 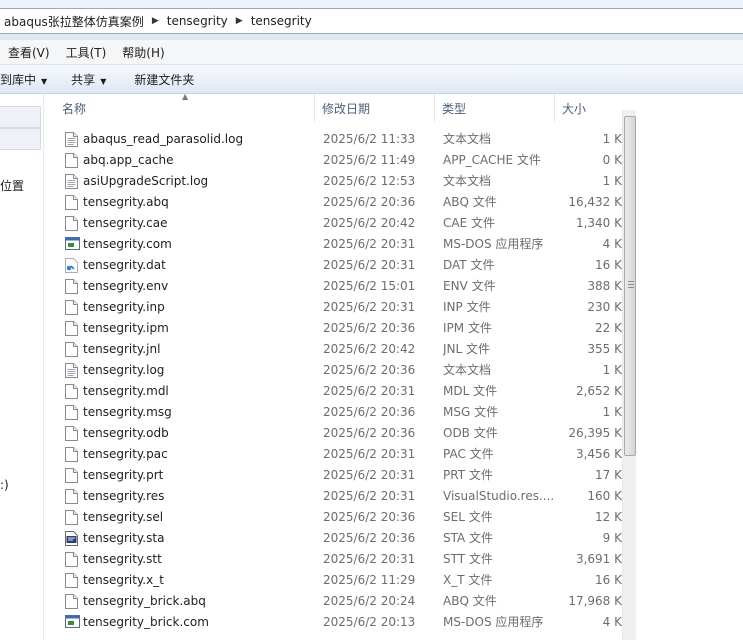 What do you see at coordinates (467, 328) in the screenshot?
I see `file-type: IPM 文件` at bounding box center [467, 328].